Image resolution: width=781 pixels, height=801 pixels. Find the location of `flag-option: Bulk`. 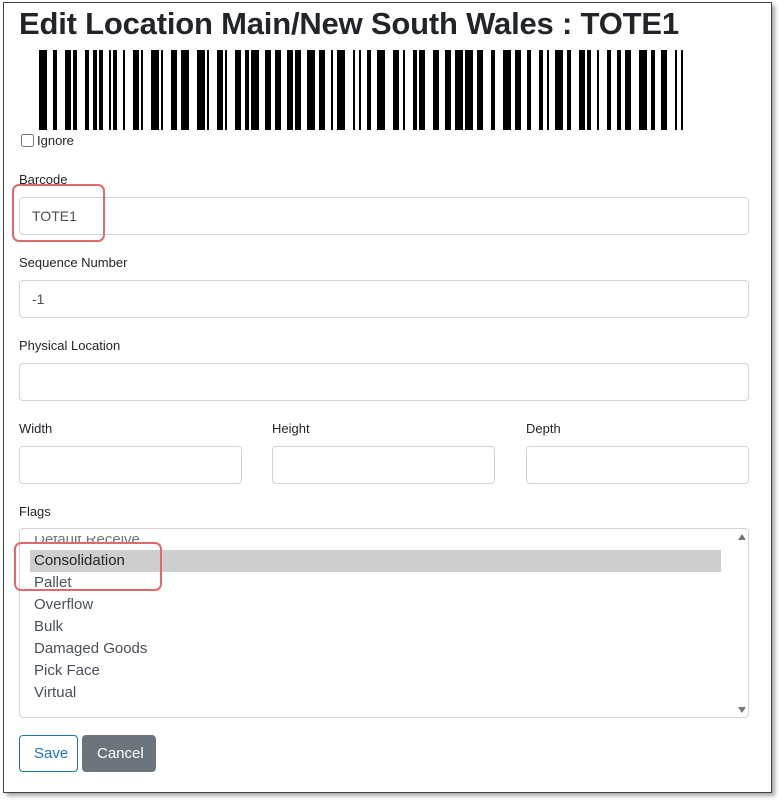

flag-option: Bulk is located at coordinates (379, 627).